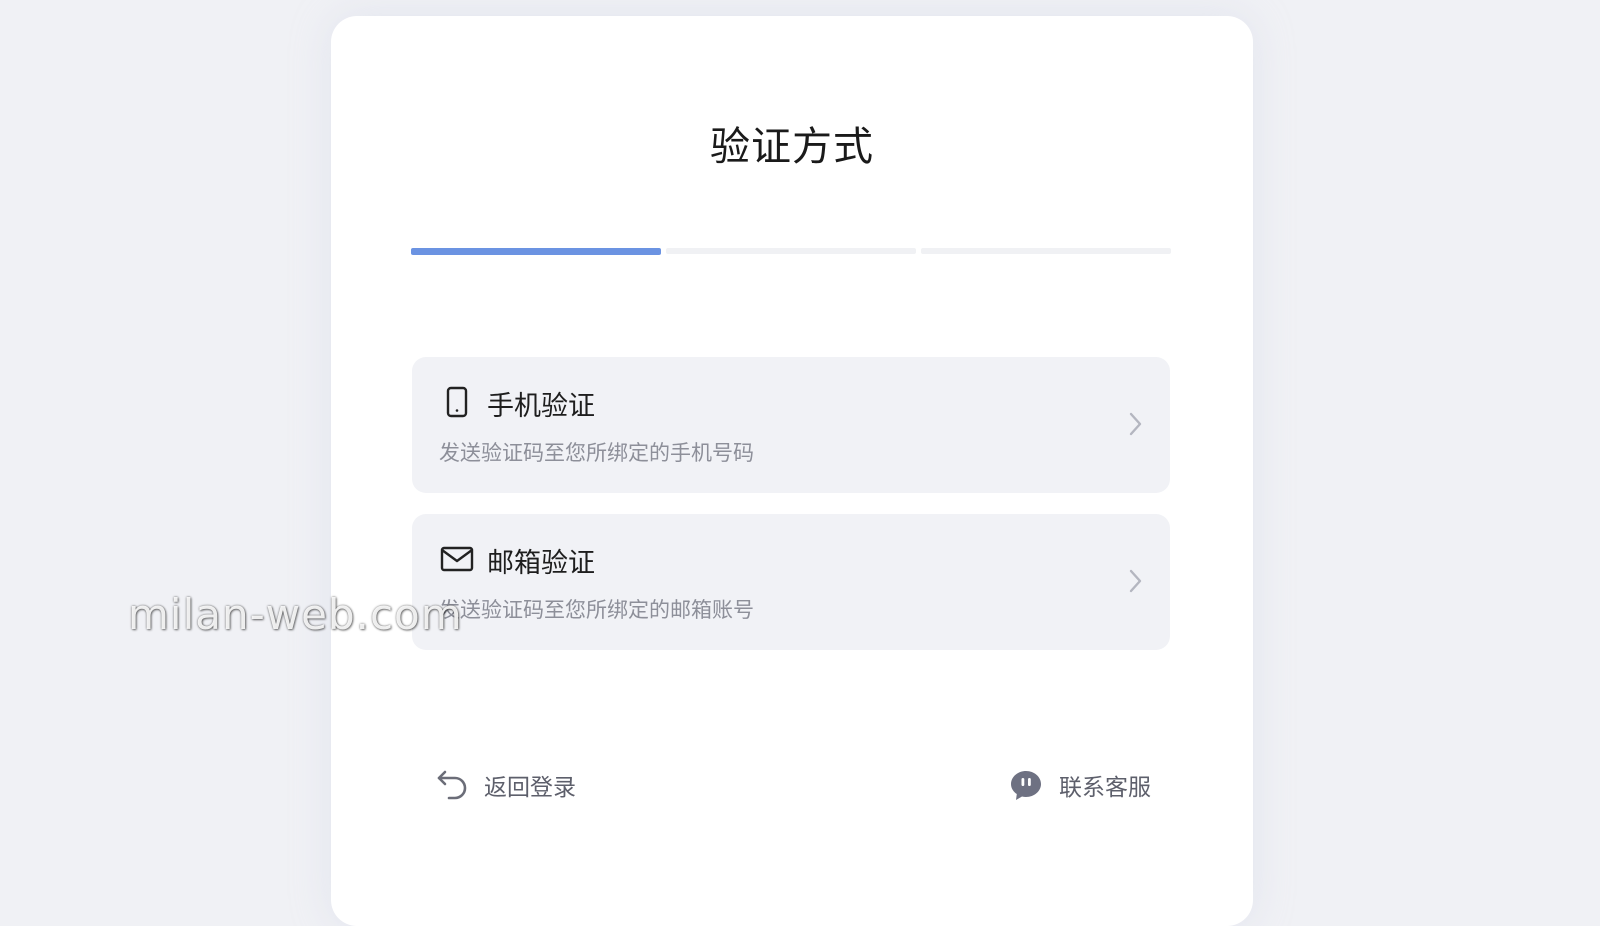 The image size is (1600, 926). I want to click on email-option-title: 邮箱验证, so click(541, 563).